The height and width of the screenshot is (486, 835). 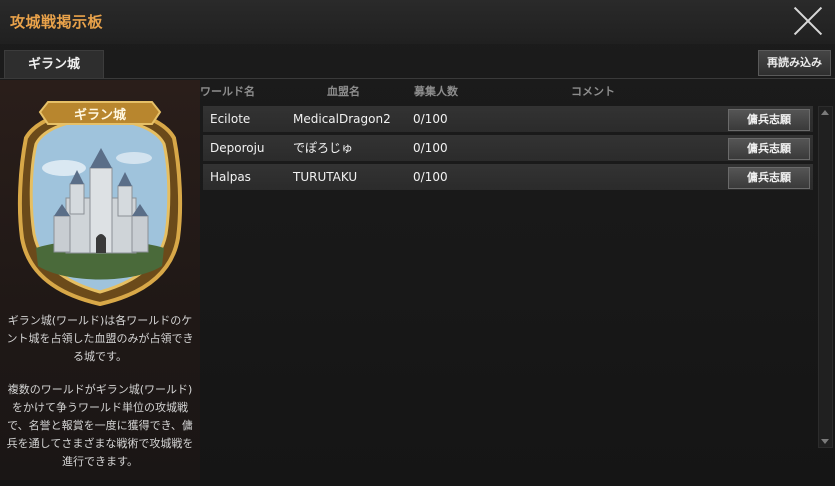 What do you see at coordinates (323, 148) in the screenshot?
I see `guild-cell: でぽろじゅ` at bounding box center [323, 148].